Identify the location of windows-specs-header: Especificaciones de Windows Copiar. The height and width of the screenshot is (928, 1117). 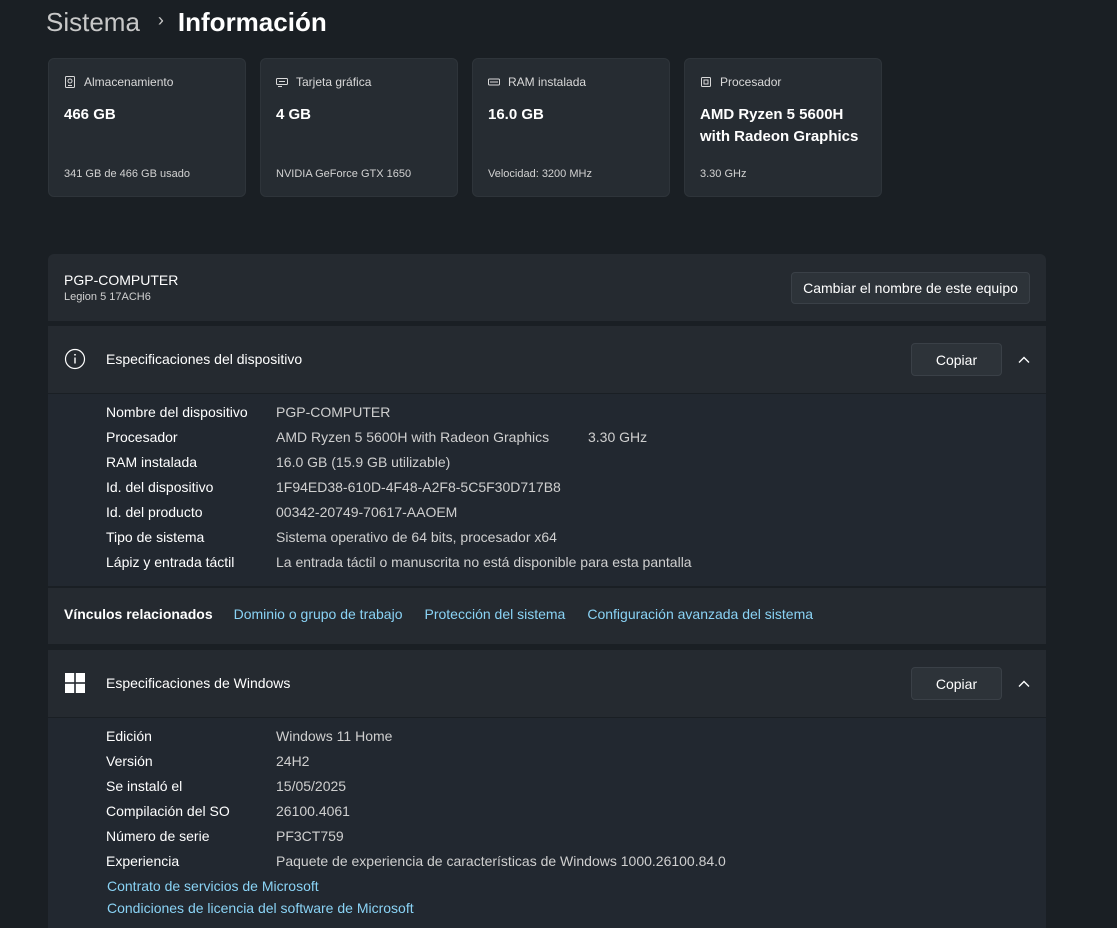
(547, 683).